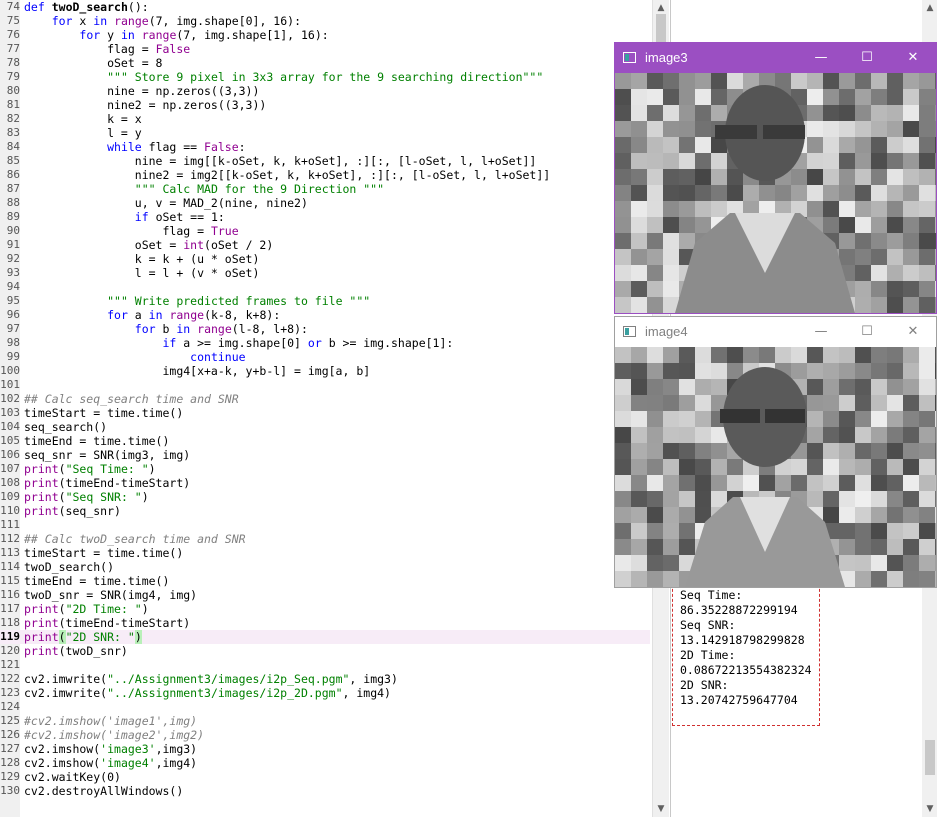 The width and height of the screenshot is (937, 817). I want to click on code-line: 83 l = y, so click(325, 133).